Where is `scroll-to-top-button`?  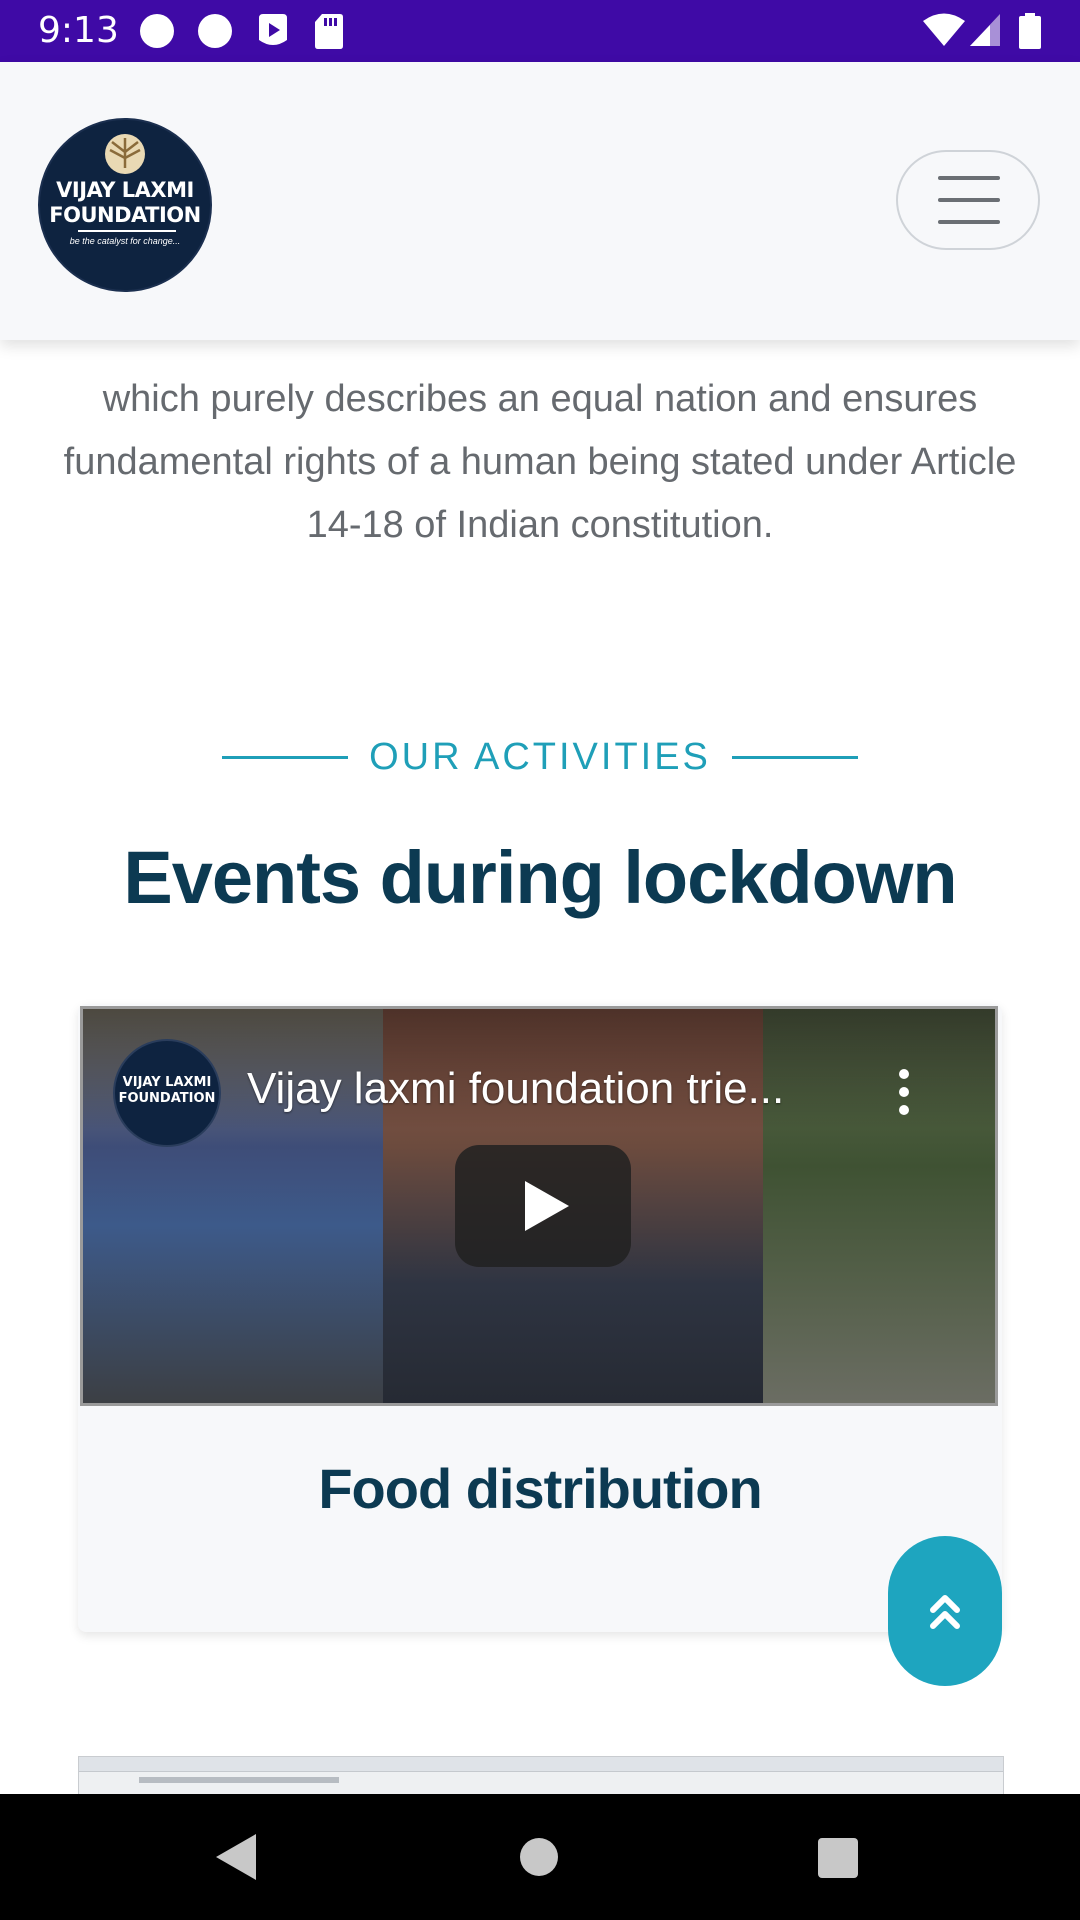
scroll-to-top-button is located at coordinates (945, 1611).